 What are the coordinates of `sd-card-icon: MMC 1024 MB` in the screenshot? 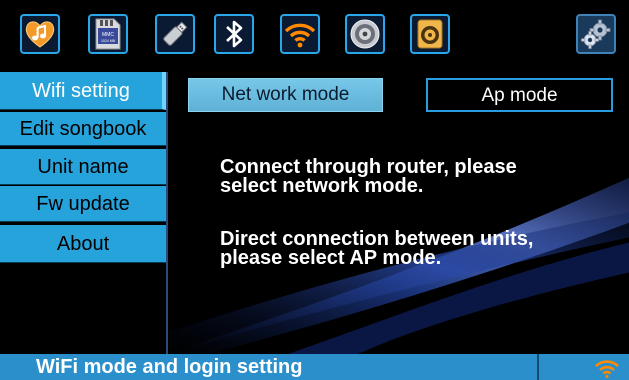 It's located at (108, 34).